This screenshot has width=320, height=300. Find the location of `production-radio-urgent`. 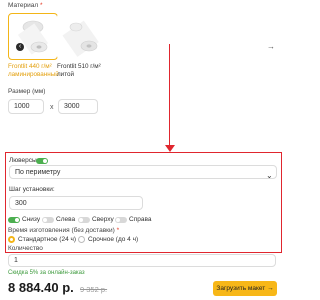

production-radio-urgent is located at coordinates (81, 239).